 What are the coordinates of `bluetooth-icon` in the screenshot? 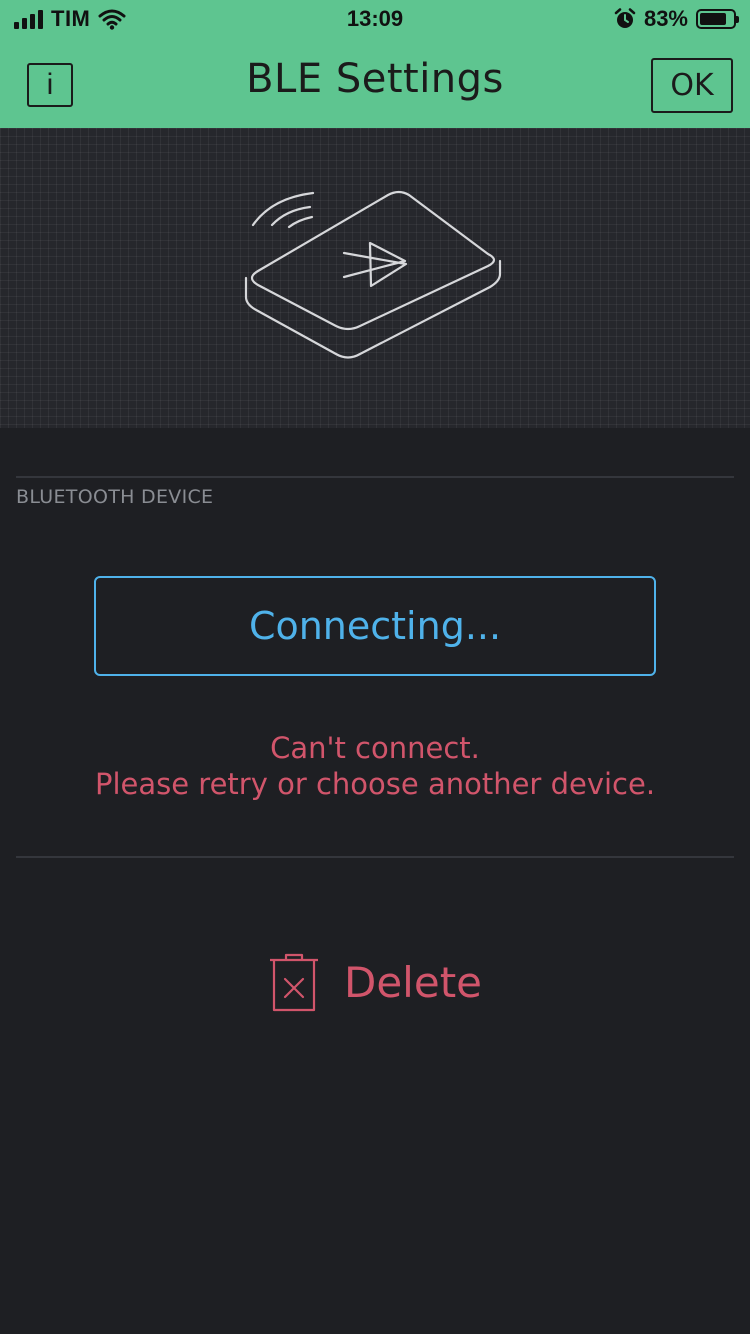 It's located at (375, 264).